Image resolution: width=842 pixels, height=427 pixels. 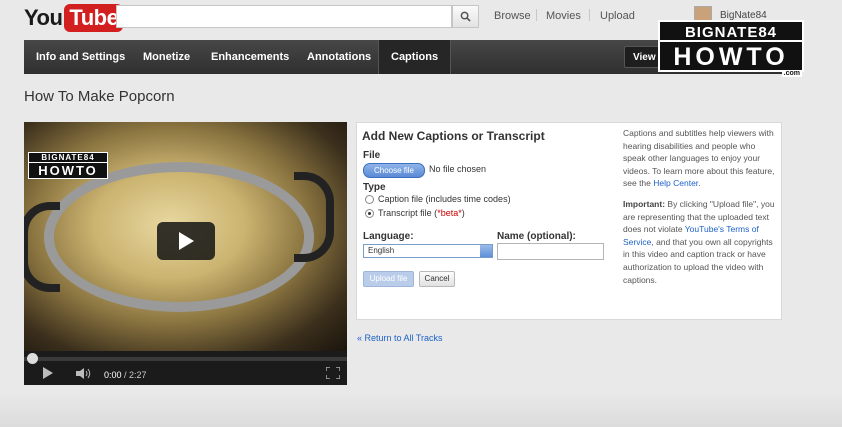 What do you see at coordinates (185, 359) in the screenshot?
I see `progress-bar` at bounding box center [185, 359].